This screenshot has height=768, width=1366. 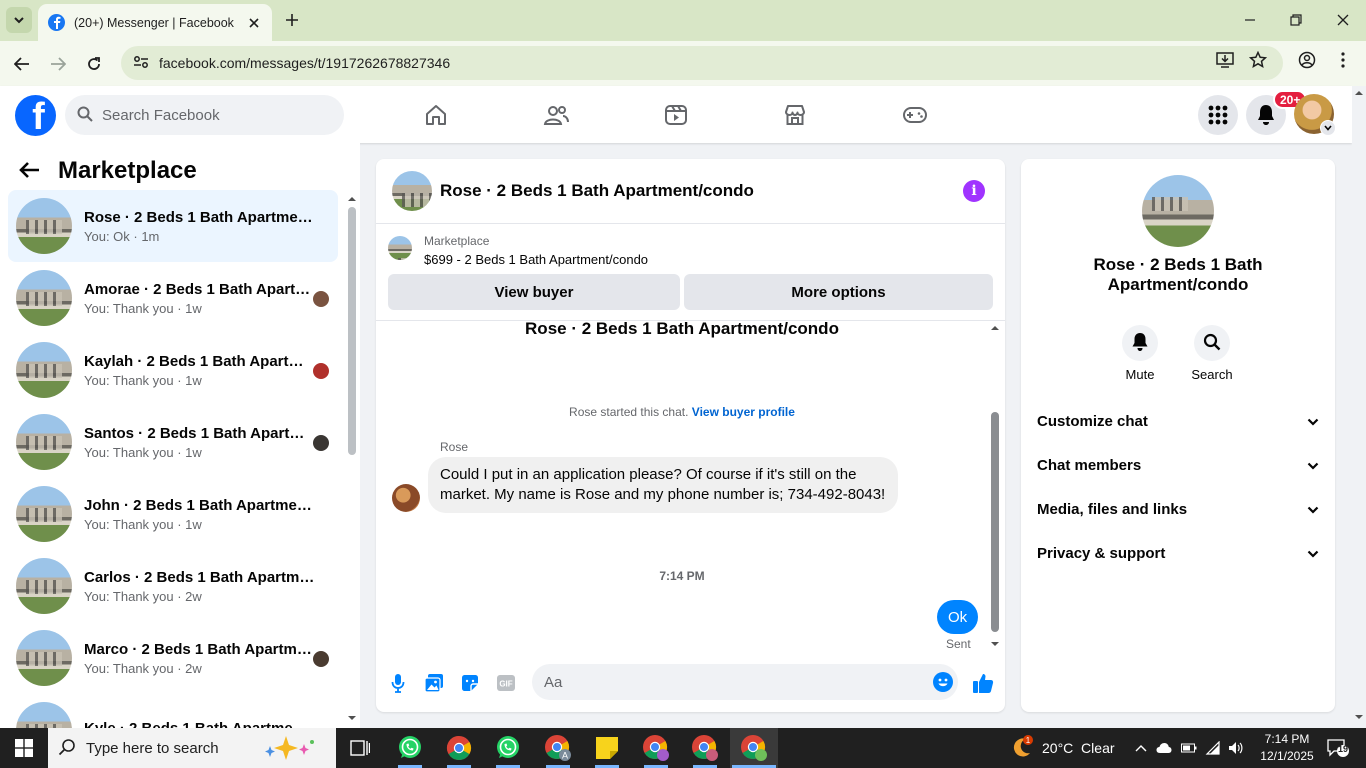 What do you see at coordinates (1178, 465) in the screenshot?
I see `chat-members-row: Chat members` at bounding box center [1178, 465].